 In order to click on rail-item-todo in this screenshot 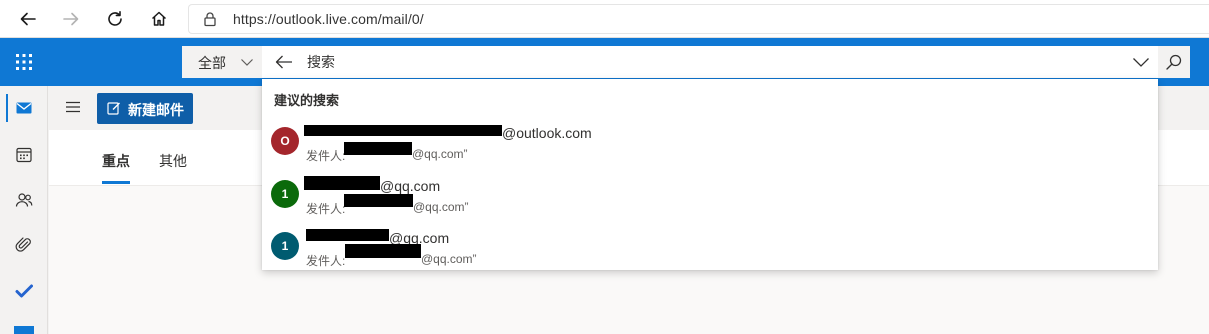, I will do `click(24, 291)`.